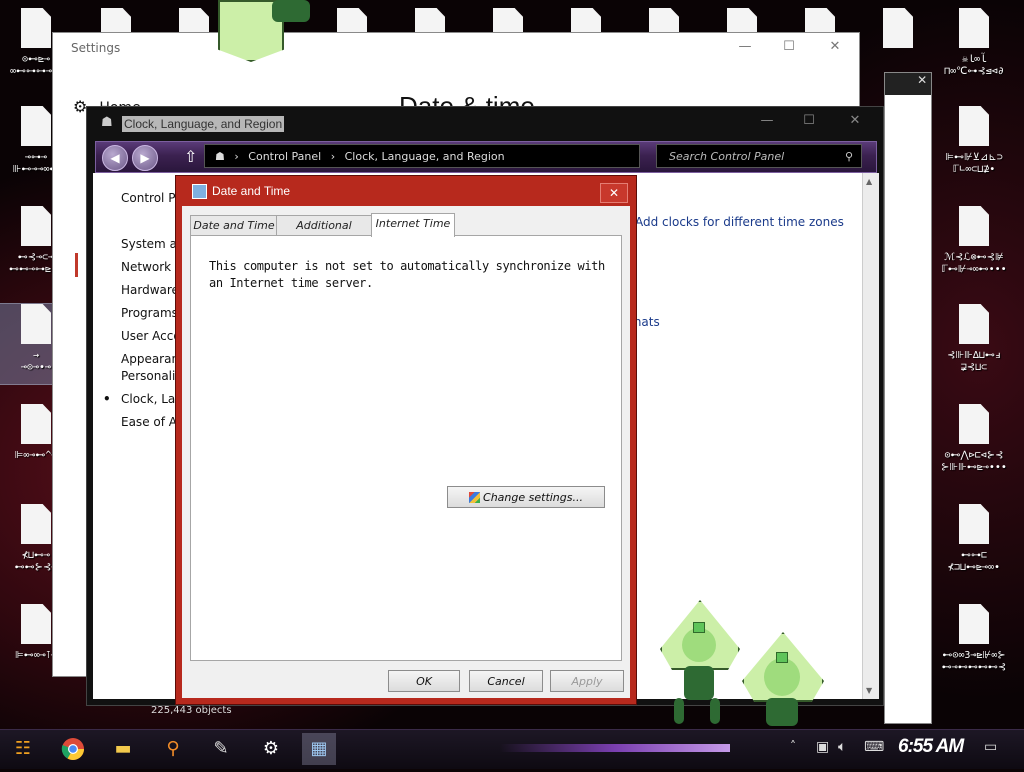  I want to click on taskbar-clock: 6:55 AM, so click(931, 747).